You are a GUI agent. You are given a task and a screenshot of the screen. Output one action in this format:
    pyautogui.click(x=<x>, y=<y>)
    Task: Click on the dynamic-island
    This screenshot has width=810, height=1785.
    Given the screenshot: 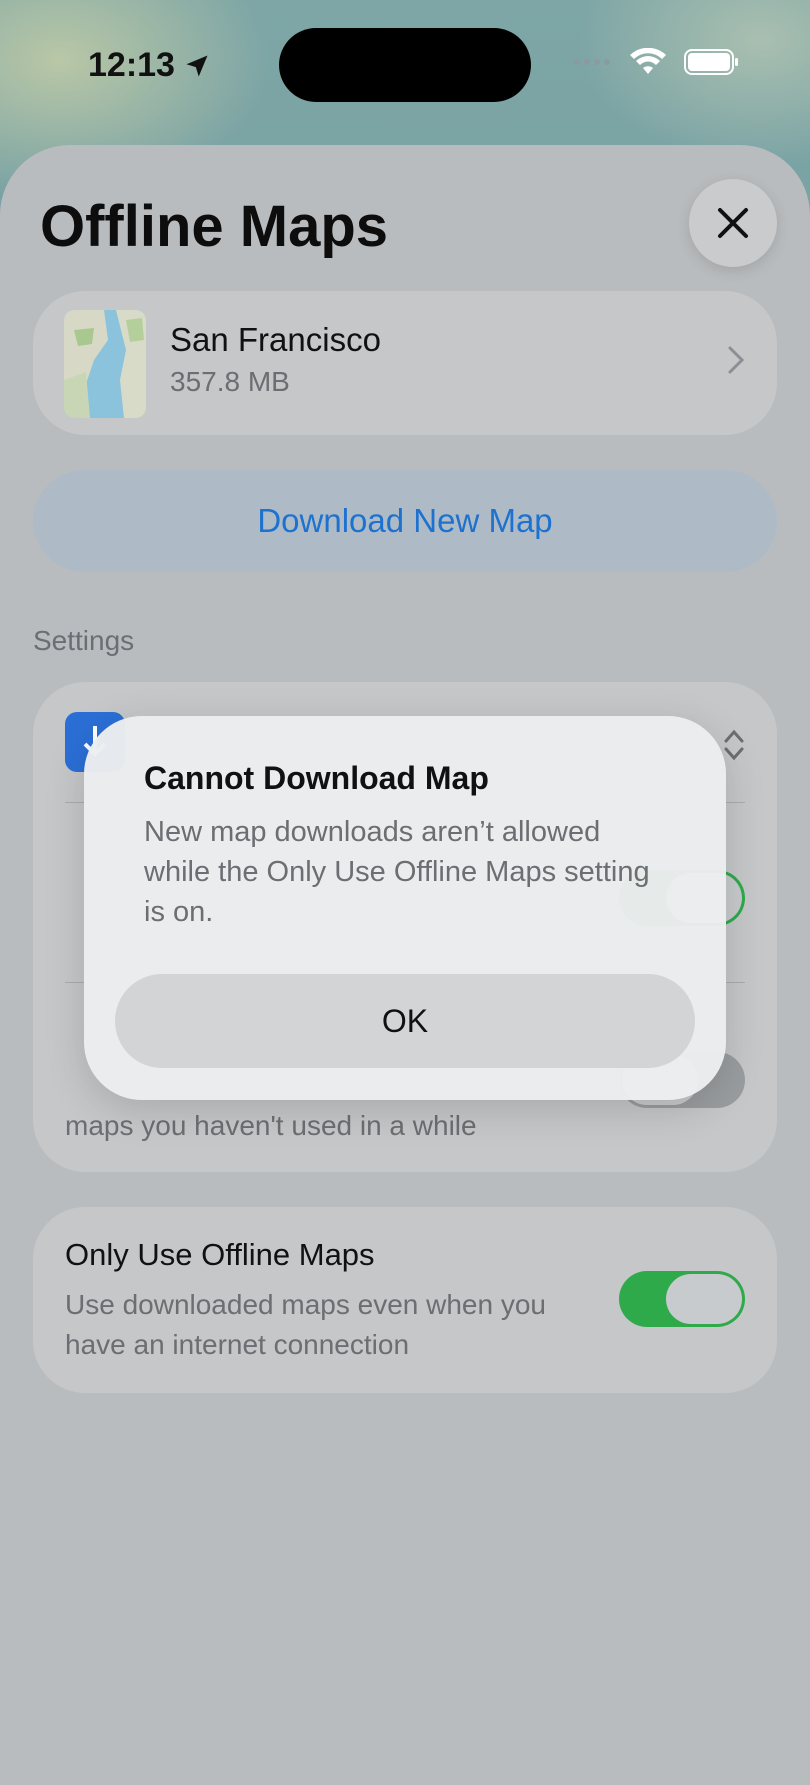 What is the action you would take?
    pyautogui.click(x=405, y=65)
    